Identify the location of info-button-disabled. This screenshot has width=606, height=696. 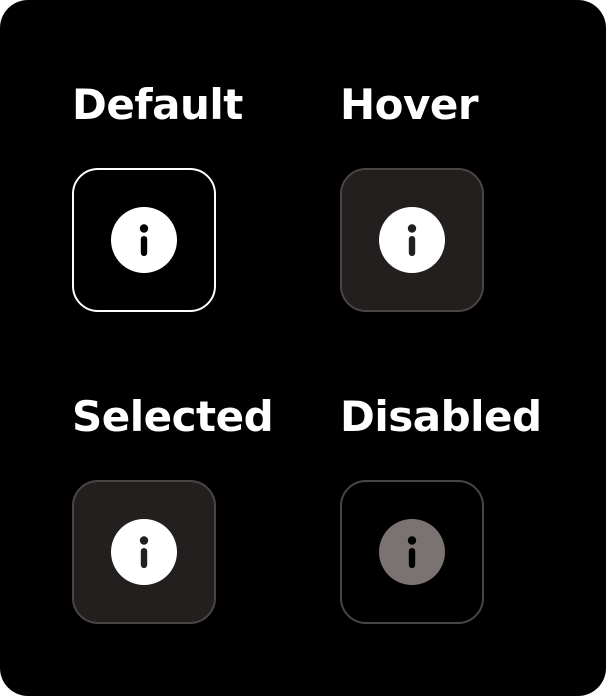
(412, 552).